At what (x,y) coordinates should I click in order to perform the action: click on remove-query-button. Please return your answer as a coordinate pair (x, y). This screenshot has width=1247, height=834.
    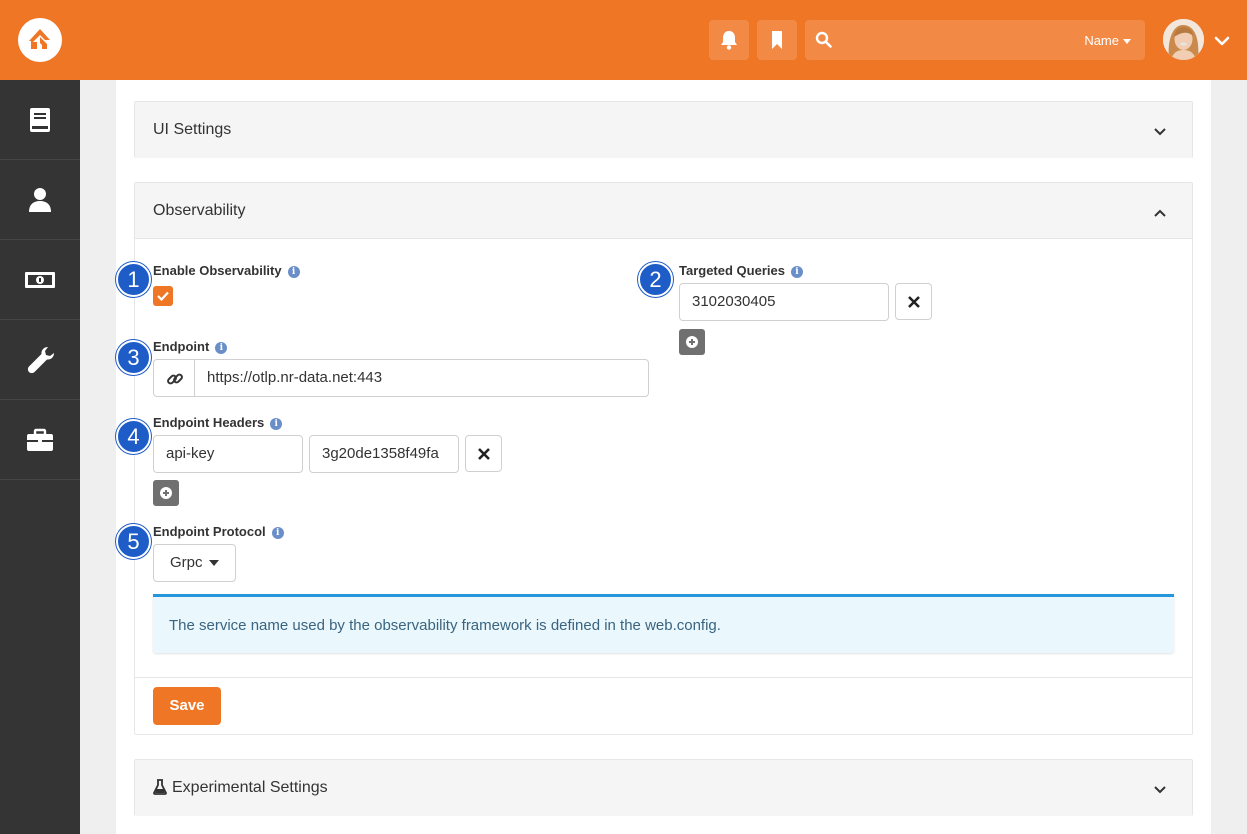
    Looking at the image, I should click on (913, 301).